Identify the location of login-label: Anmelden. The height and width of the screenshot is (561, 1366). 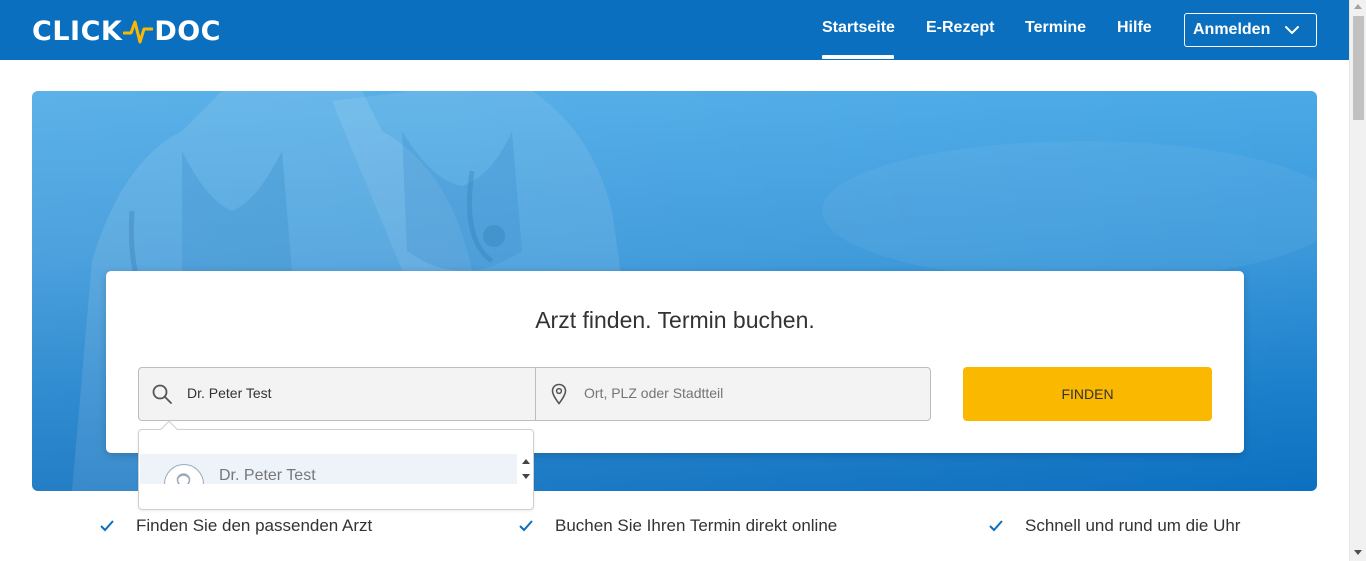
(1232, 29).